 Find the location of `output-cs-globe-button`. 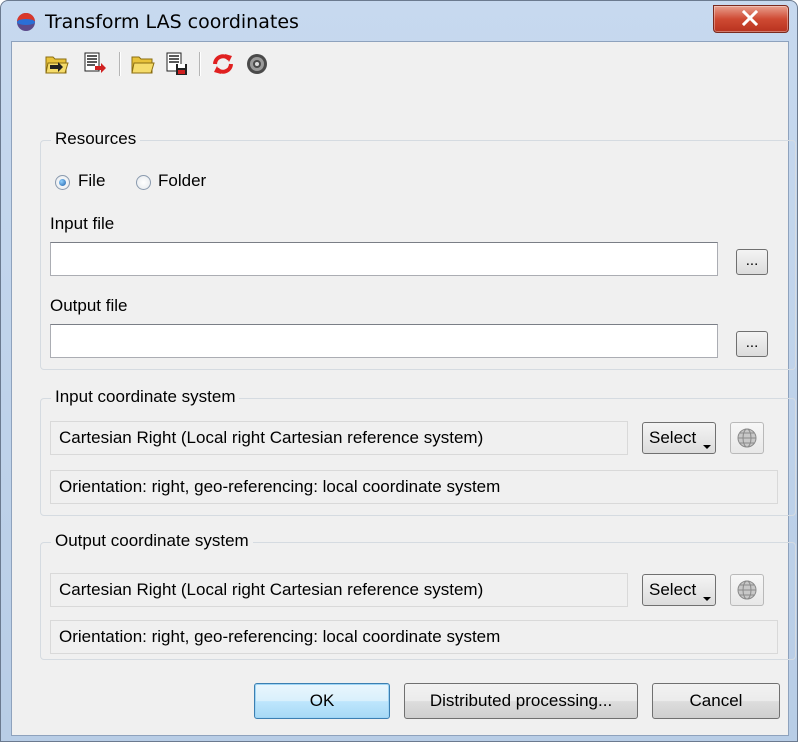

output-cs-globe-button is located at coordinates (747, 590).